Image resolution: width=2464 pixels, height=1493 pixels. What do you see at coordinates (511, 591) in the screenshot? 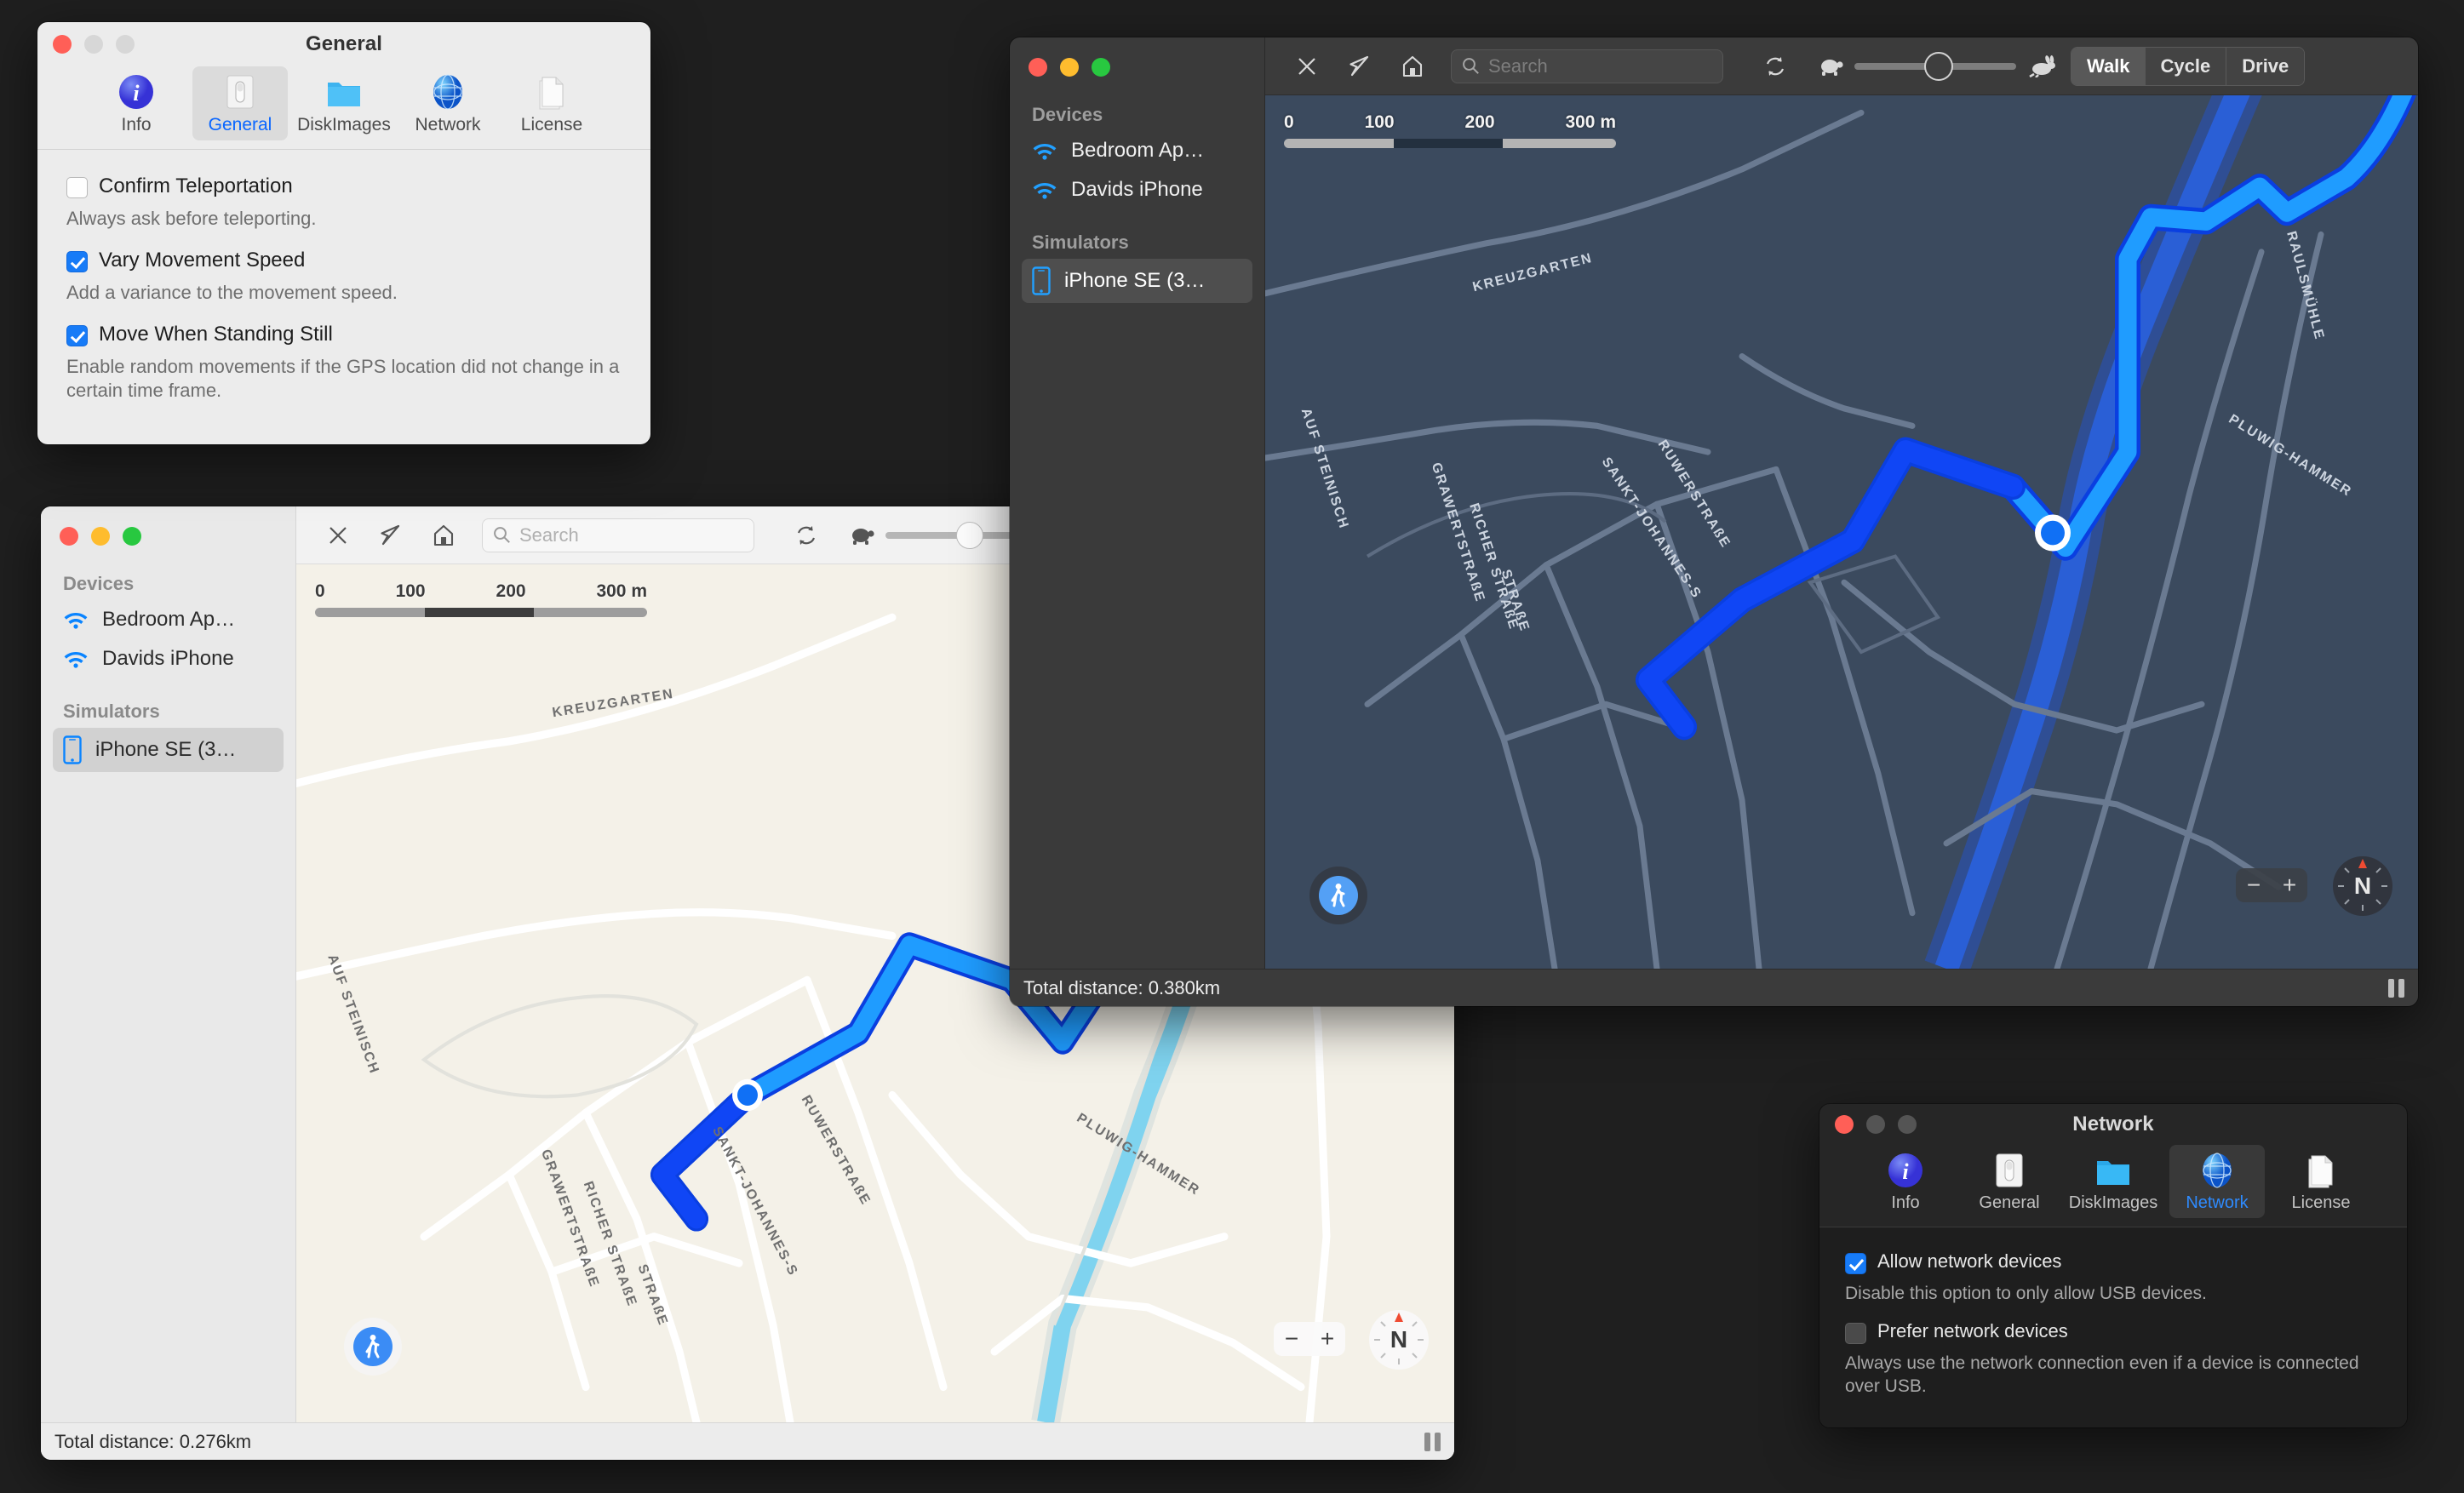
I see `scale-tick-200: 200` at bounding box center [511, 591].